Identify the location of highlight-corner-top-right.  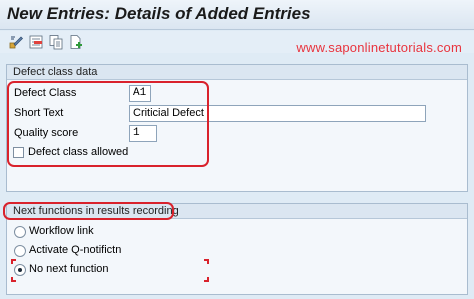
(206, 261).